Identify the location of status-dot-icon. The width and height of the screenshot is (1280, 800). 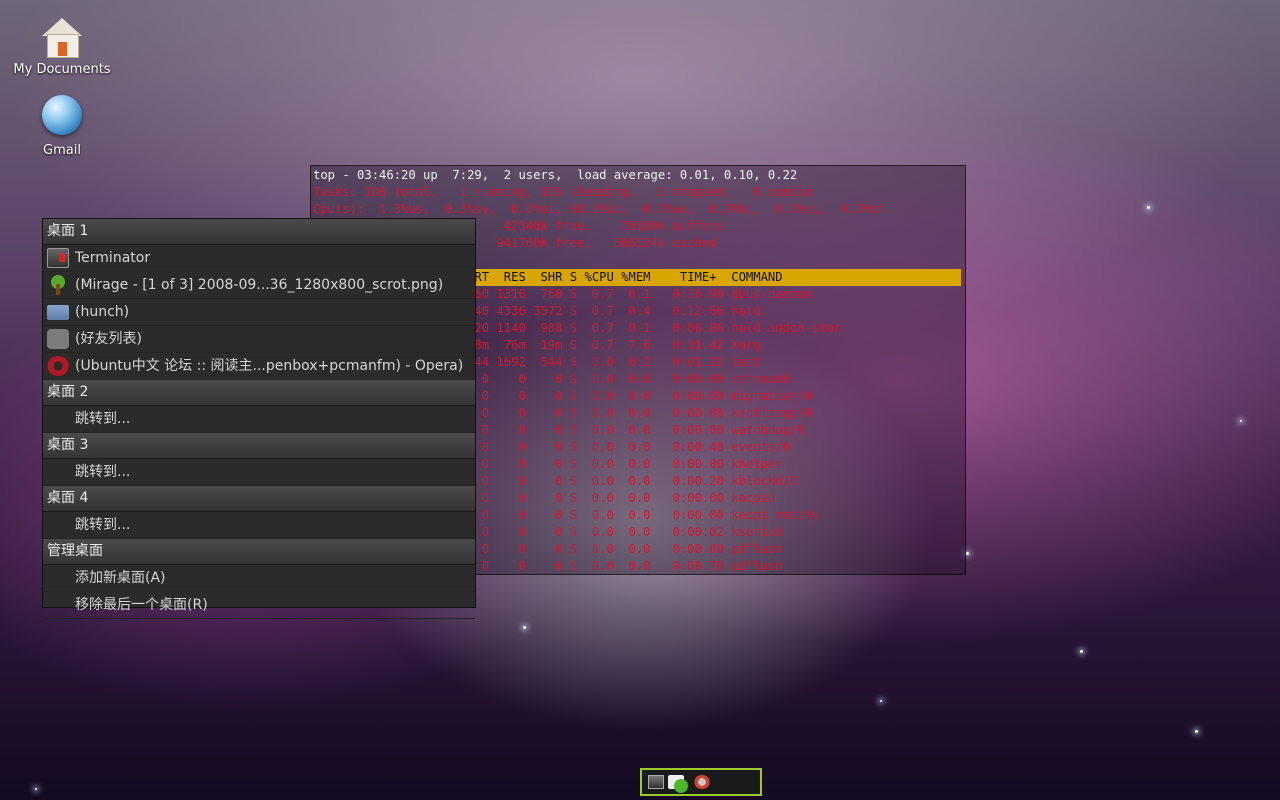
(681, 786).